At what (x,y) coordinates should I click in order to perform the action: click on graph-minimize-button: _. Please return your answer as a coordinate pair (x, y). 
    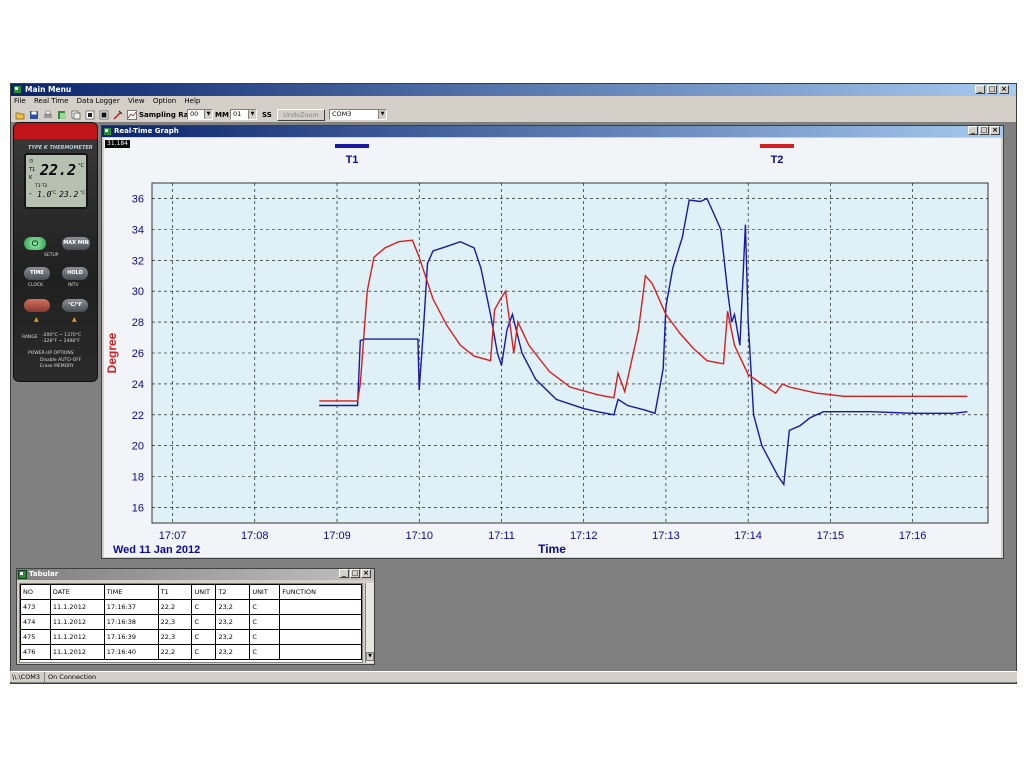
    Looking at the image, I should click on (973, 130).